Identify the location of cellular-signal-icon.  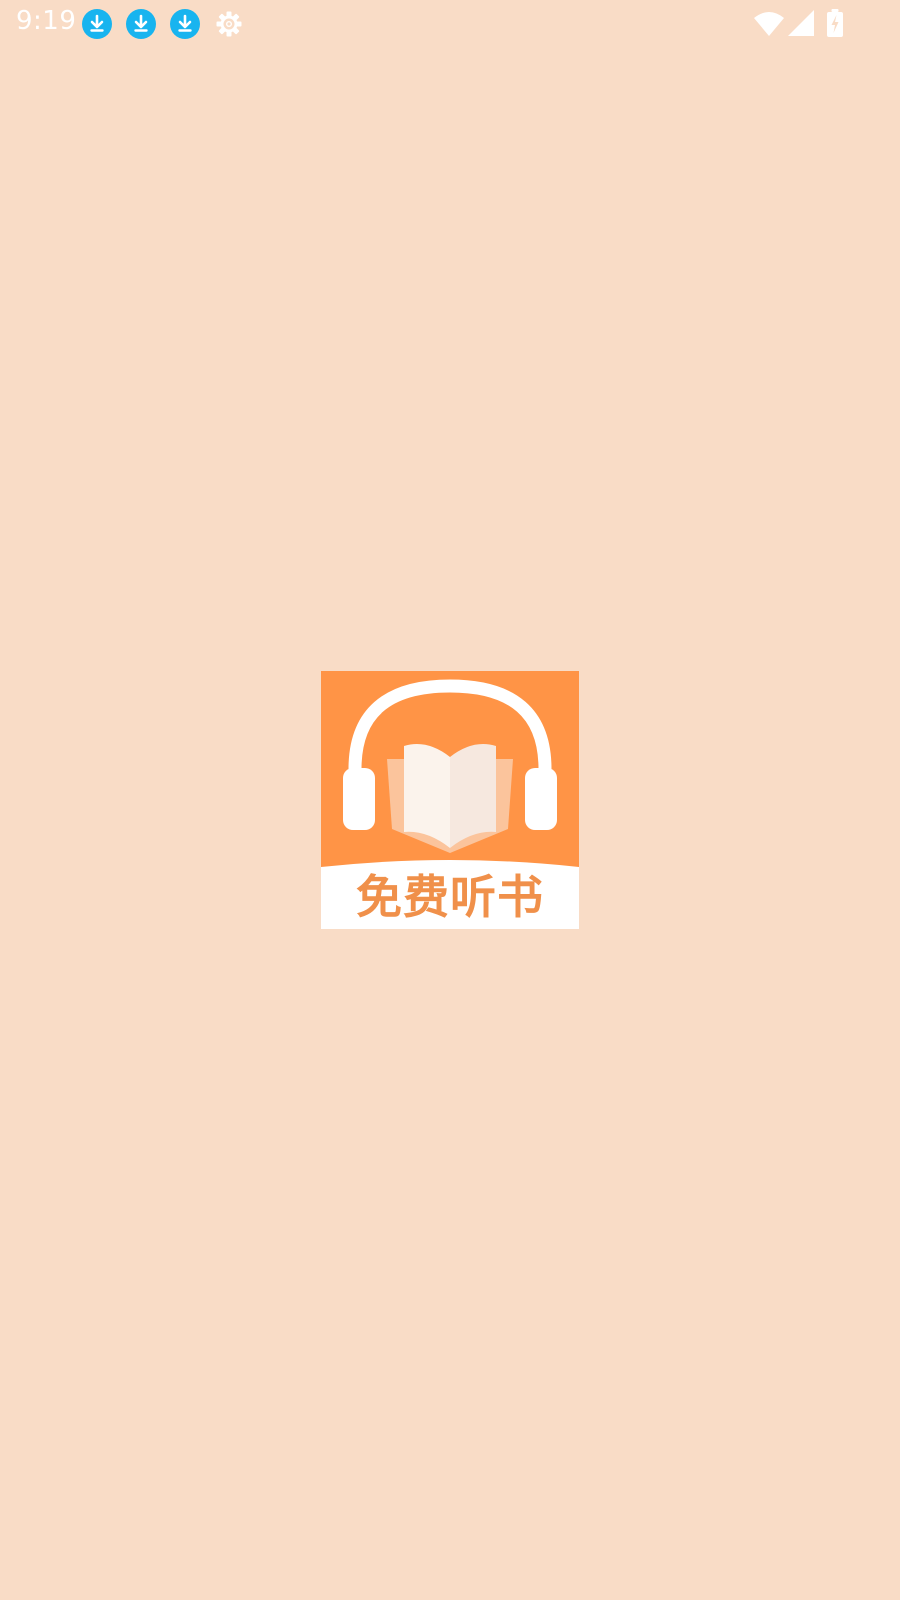
(801, 23).